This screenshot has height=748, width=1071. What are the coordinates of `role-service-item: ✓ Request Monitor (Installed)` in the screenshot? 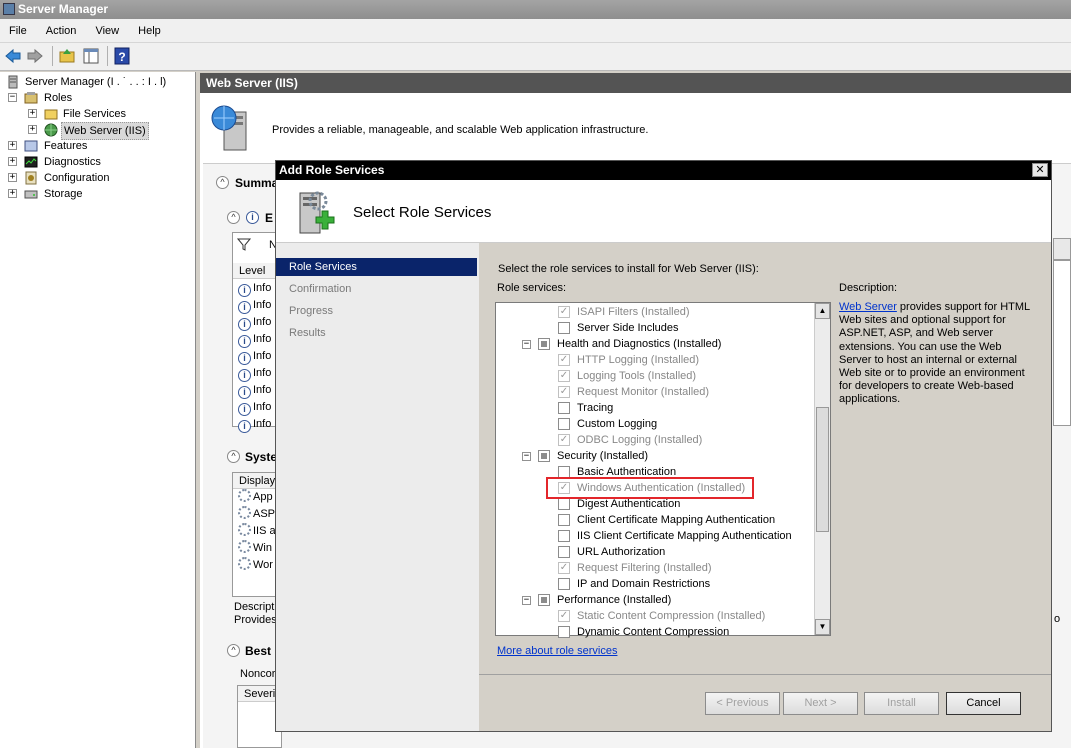 It's located at (655, 392).